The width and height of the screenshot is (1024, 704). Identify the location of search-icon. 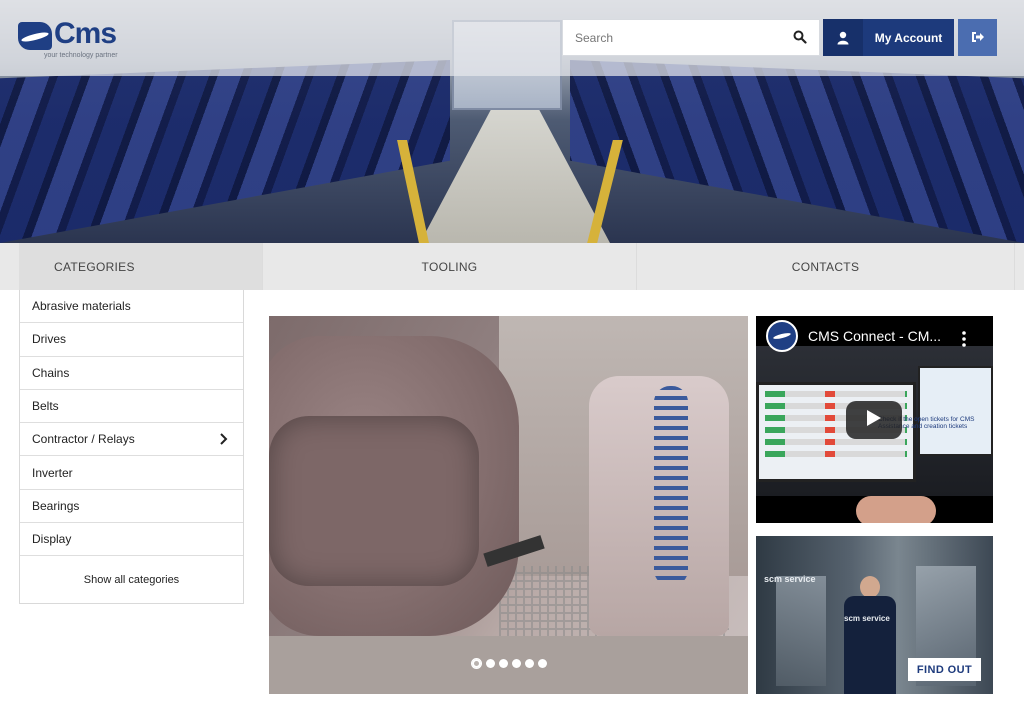
(801, 38).